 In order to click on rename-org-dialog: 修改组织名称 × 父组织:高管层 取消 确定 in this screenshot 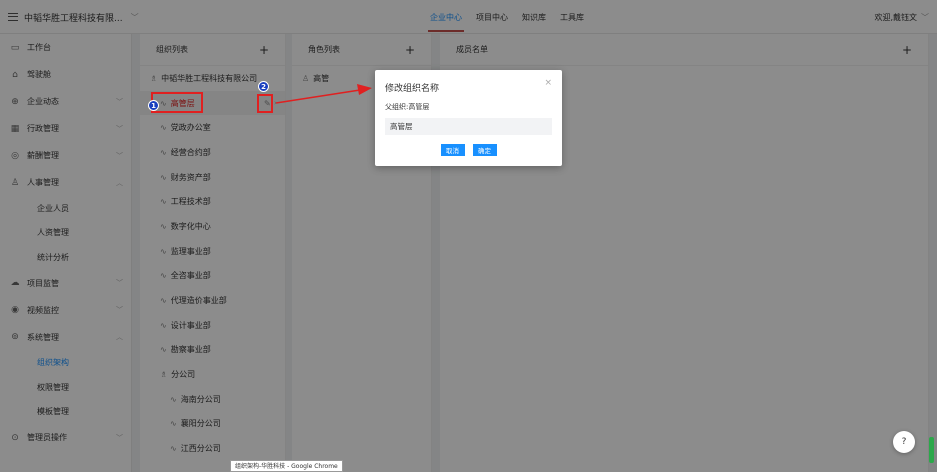, I will do `click(468, 118)`.